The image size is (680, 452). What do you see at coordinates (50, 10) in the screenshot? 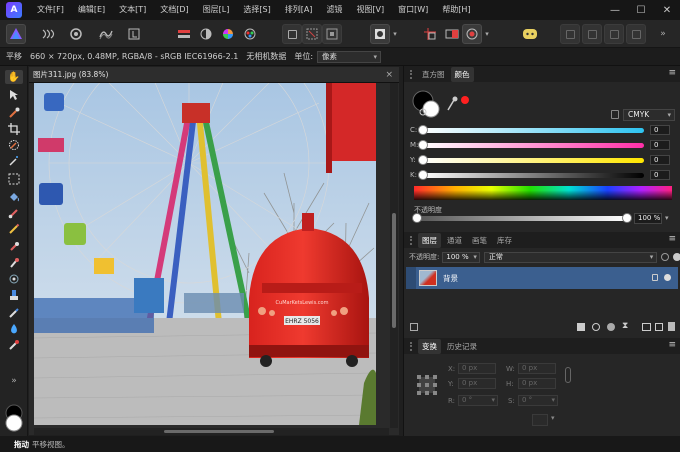
I see `menu-file: 文件[F]` at bounding box center [50, 10].